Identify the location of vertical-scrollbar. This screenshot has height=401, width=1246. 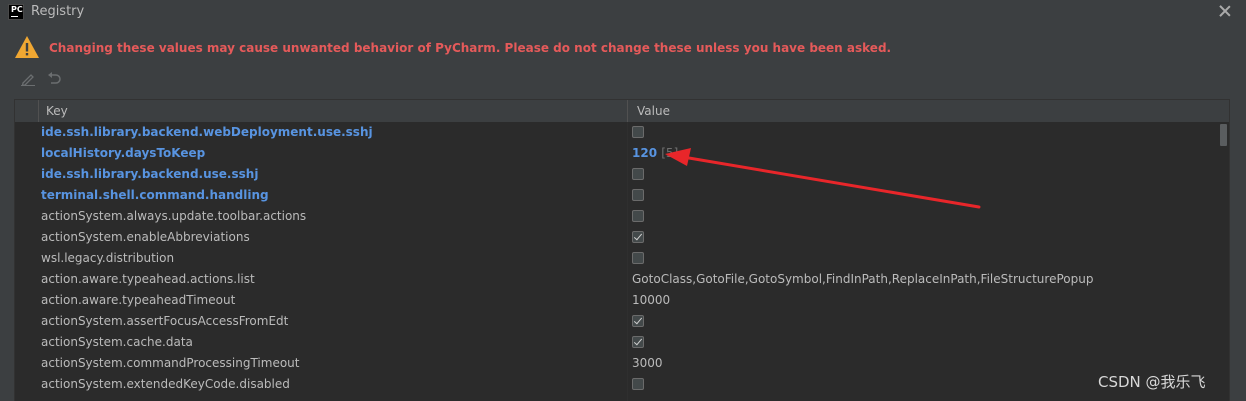
(1223, 261).